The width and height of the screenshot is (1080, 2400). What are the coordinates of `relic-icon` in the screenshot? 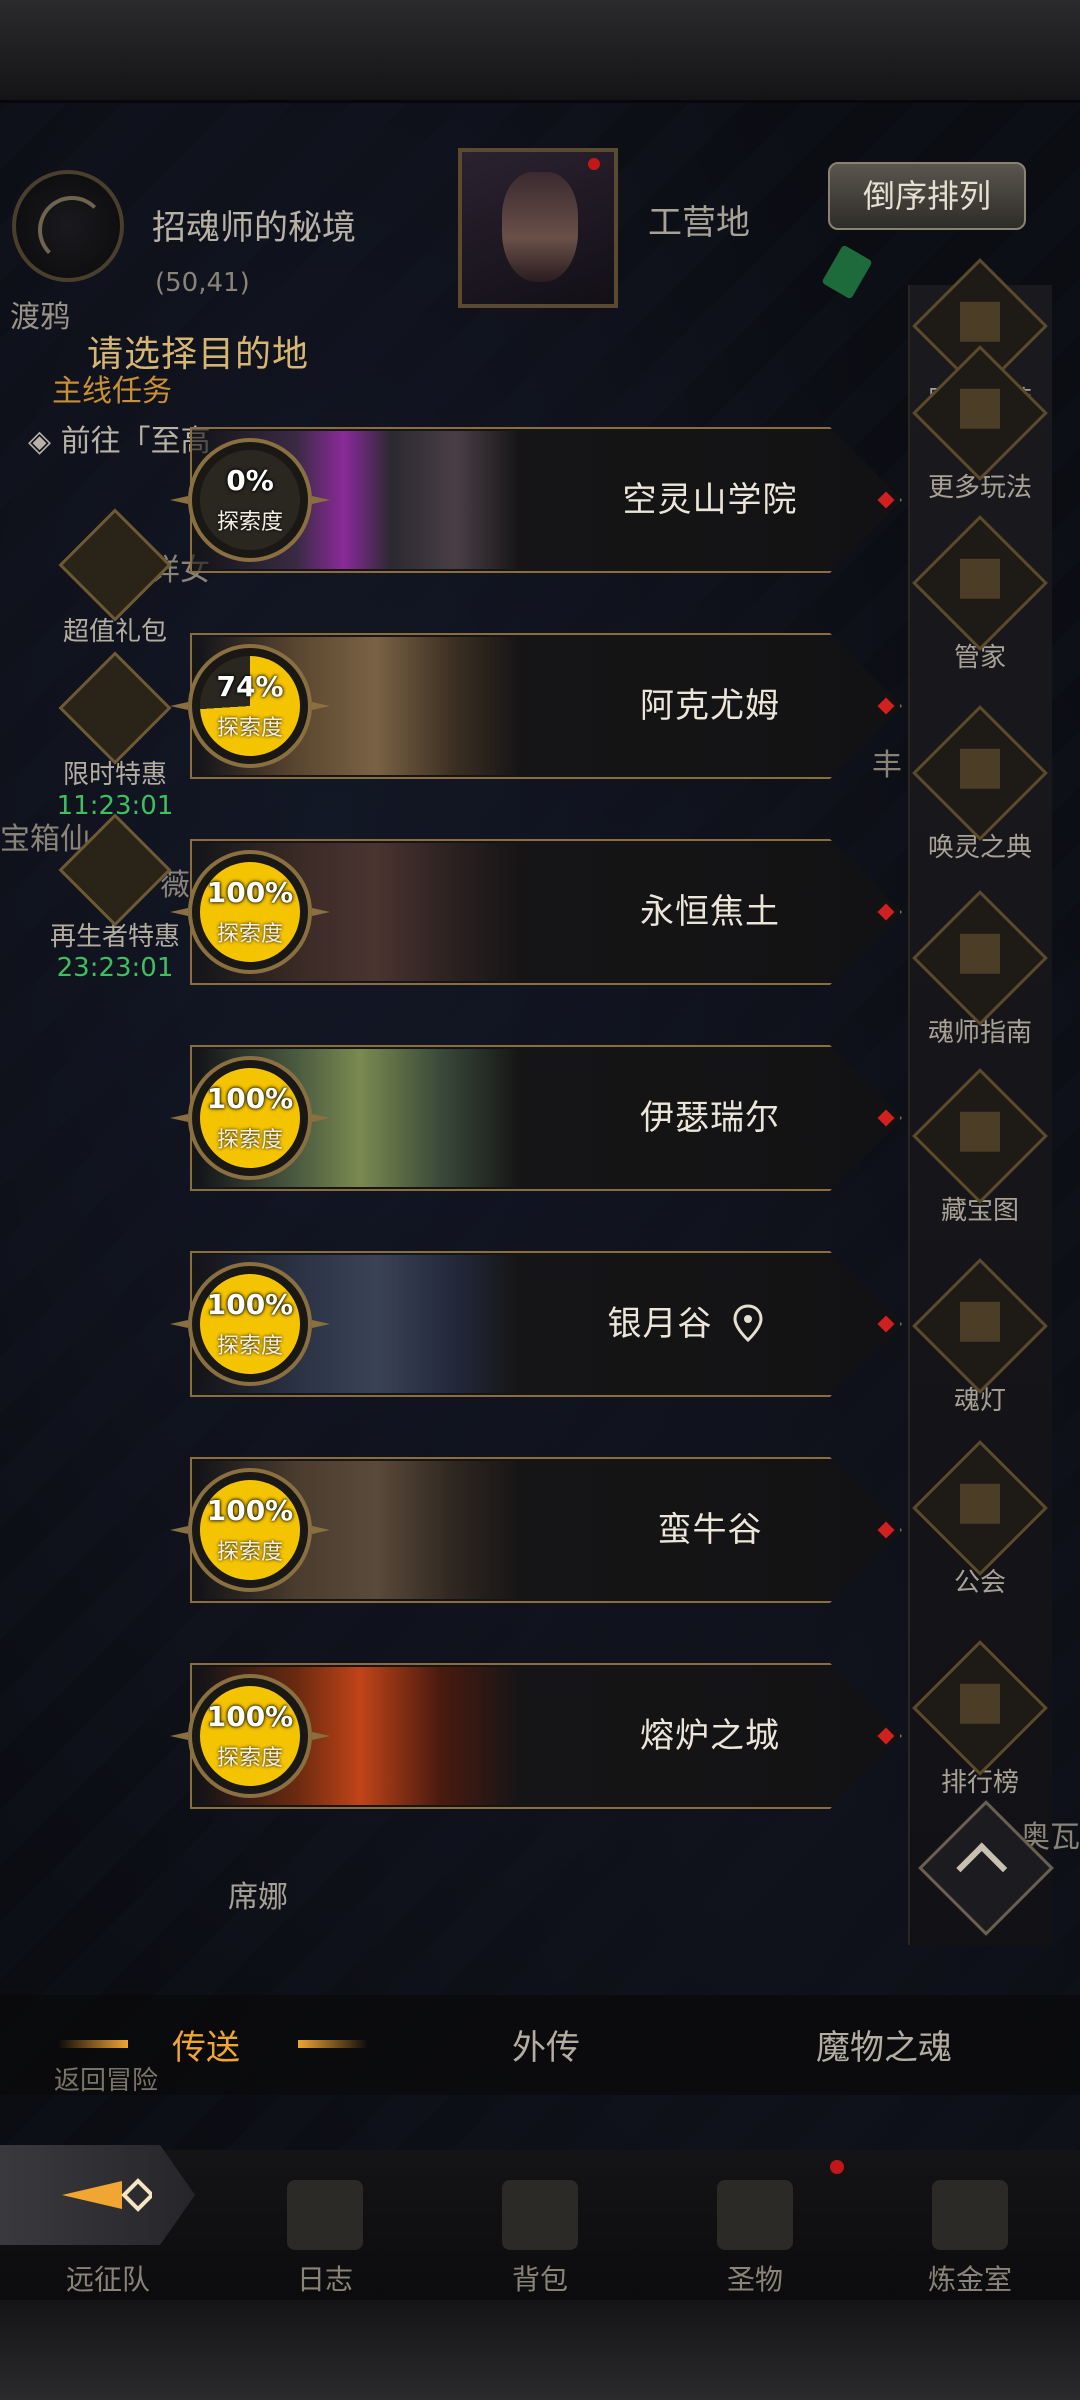 It's located at (755, 2215).